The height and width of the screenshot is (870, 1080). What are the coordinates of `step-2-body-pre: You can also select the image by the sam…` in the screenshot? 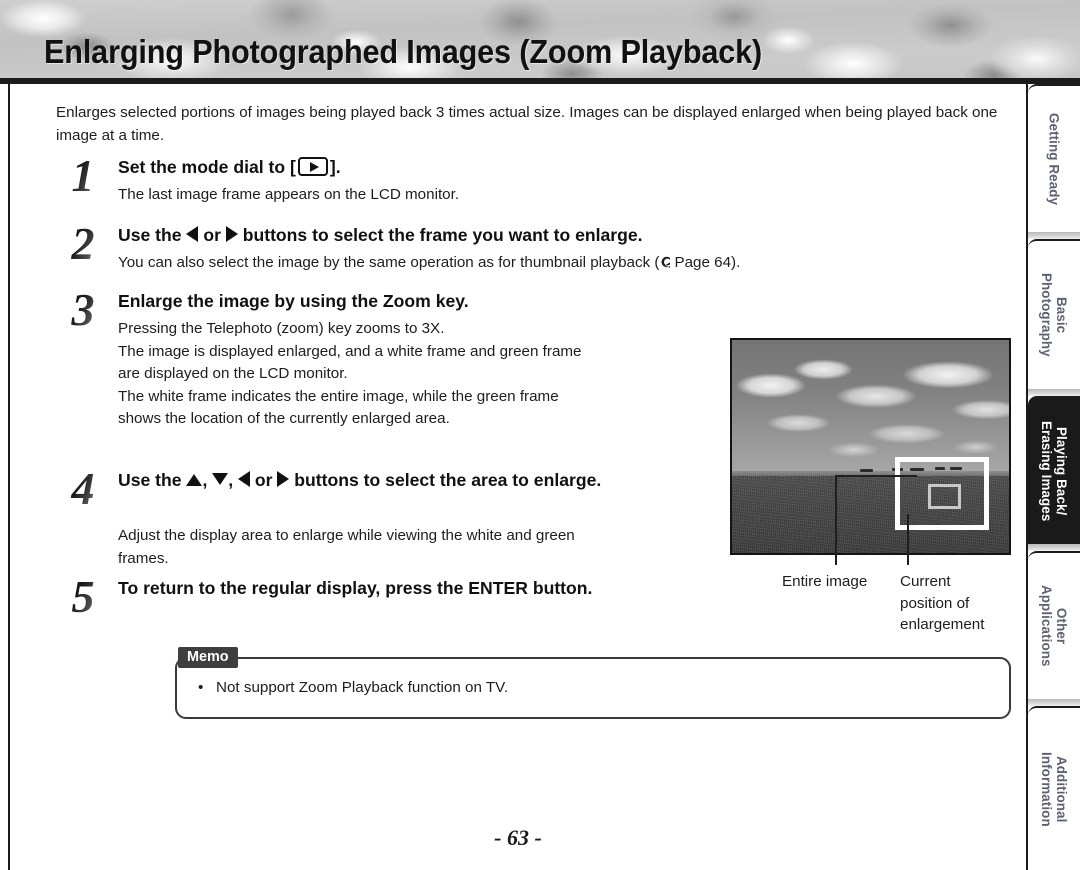 It's located at (389, 262).